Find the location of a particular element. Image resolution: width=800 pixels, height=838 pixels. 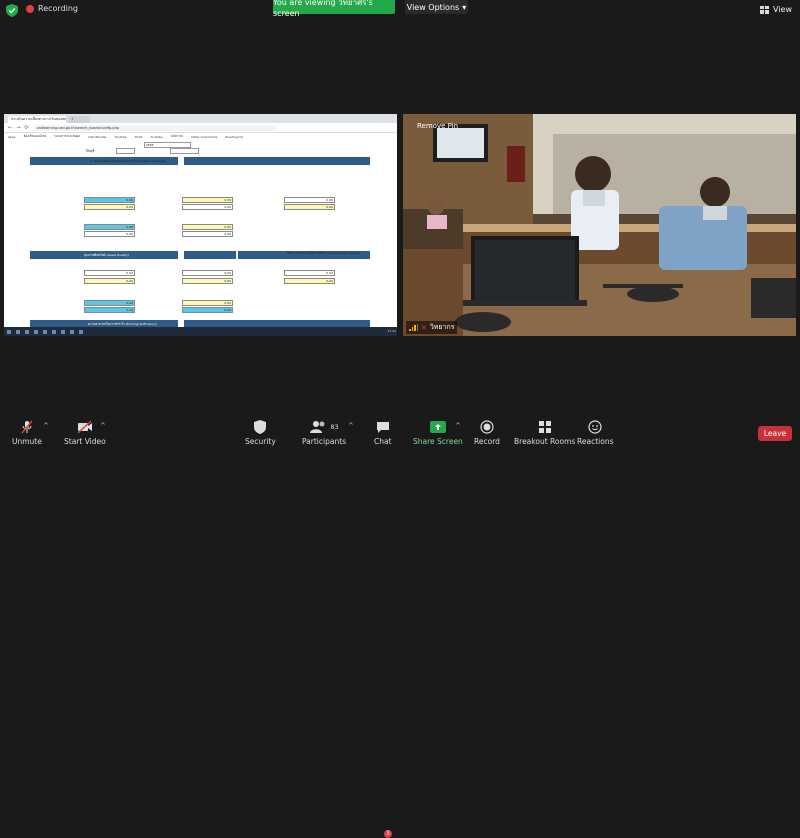

grid-icon is located at coordinates (765, 9).